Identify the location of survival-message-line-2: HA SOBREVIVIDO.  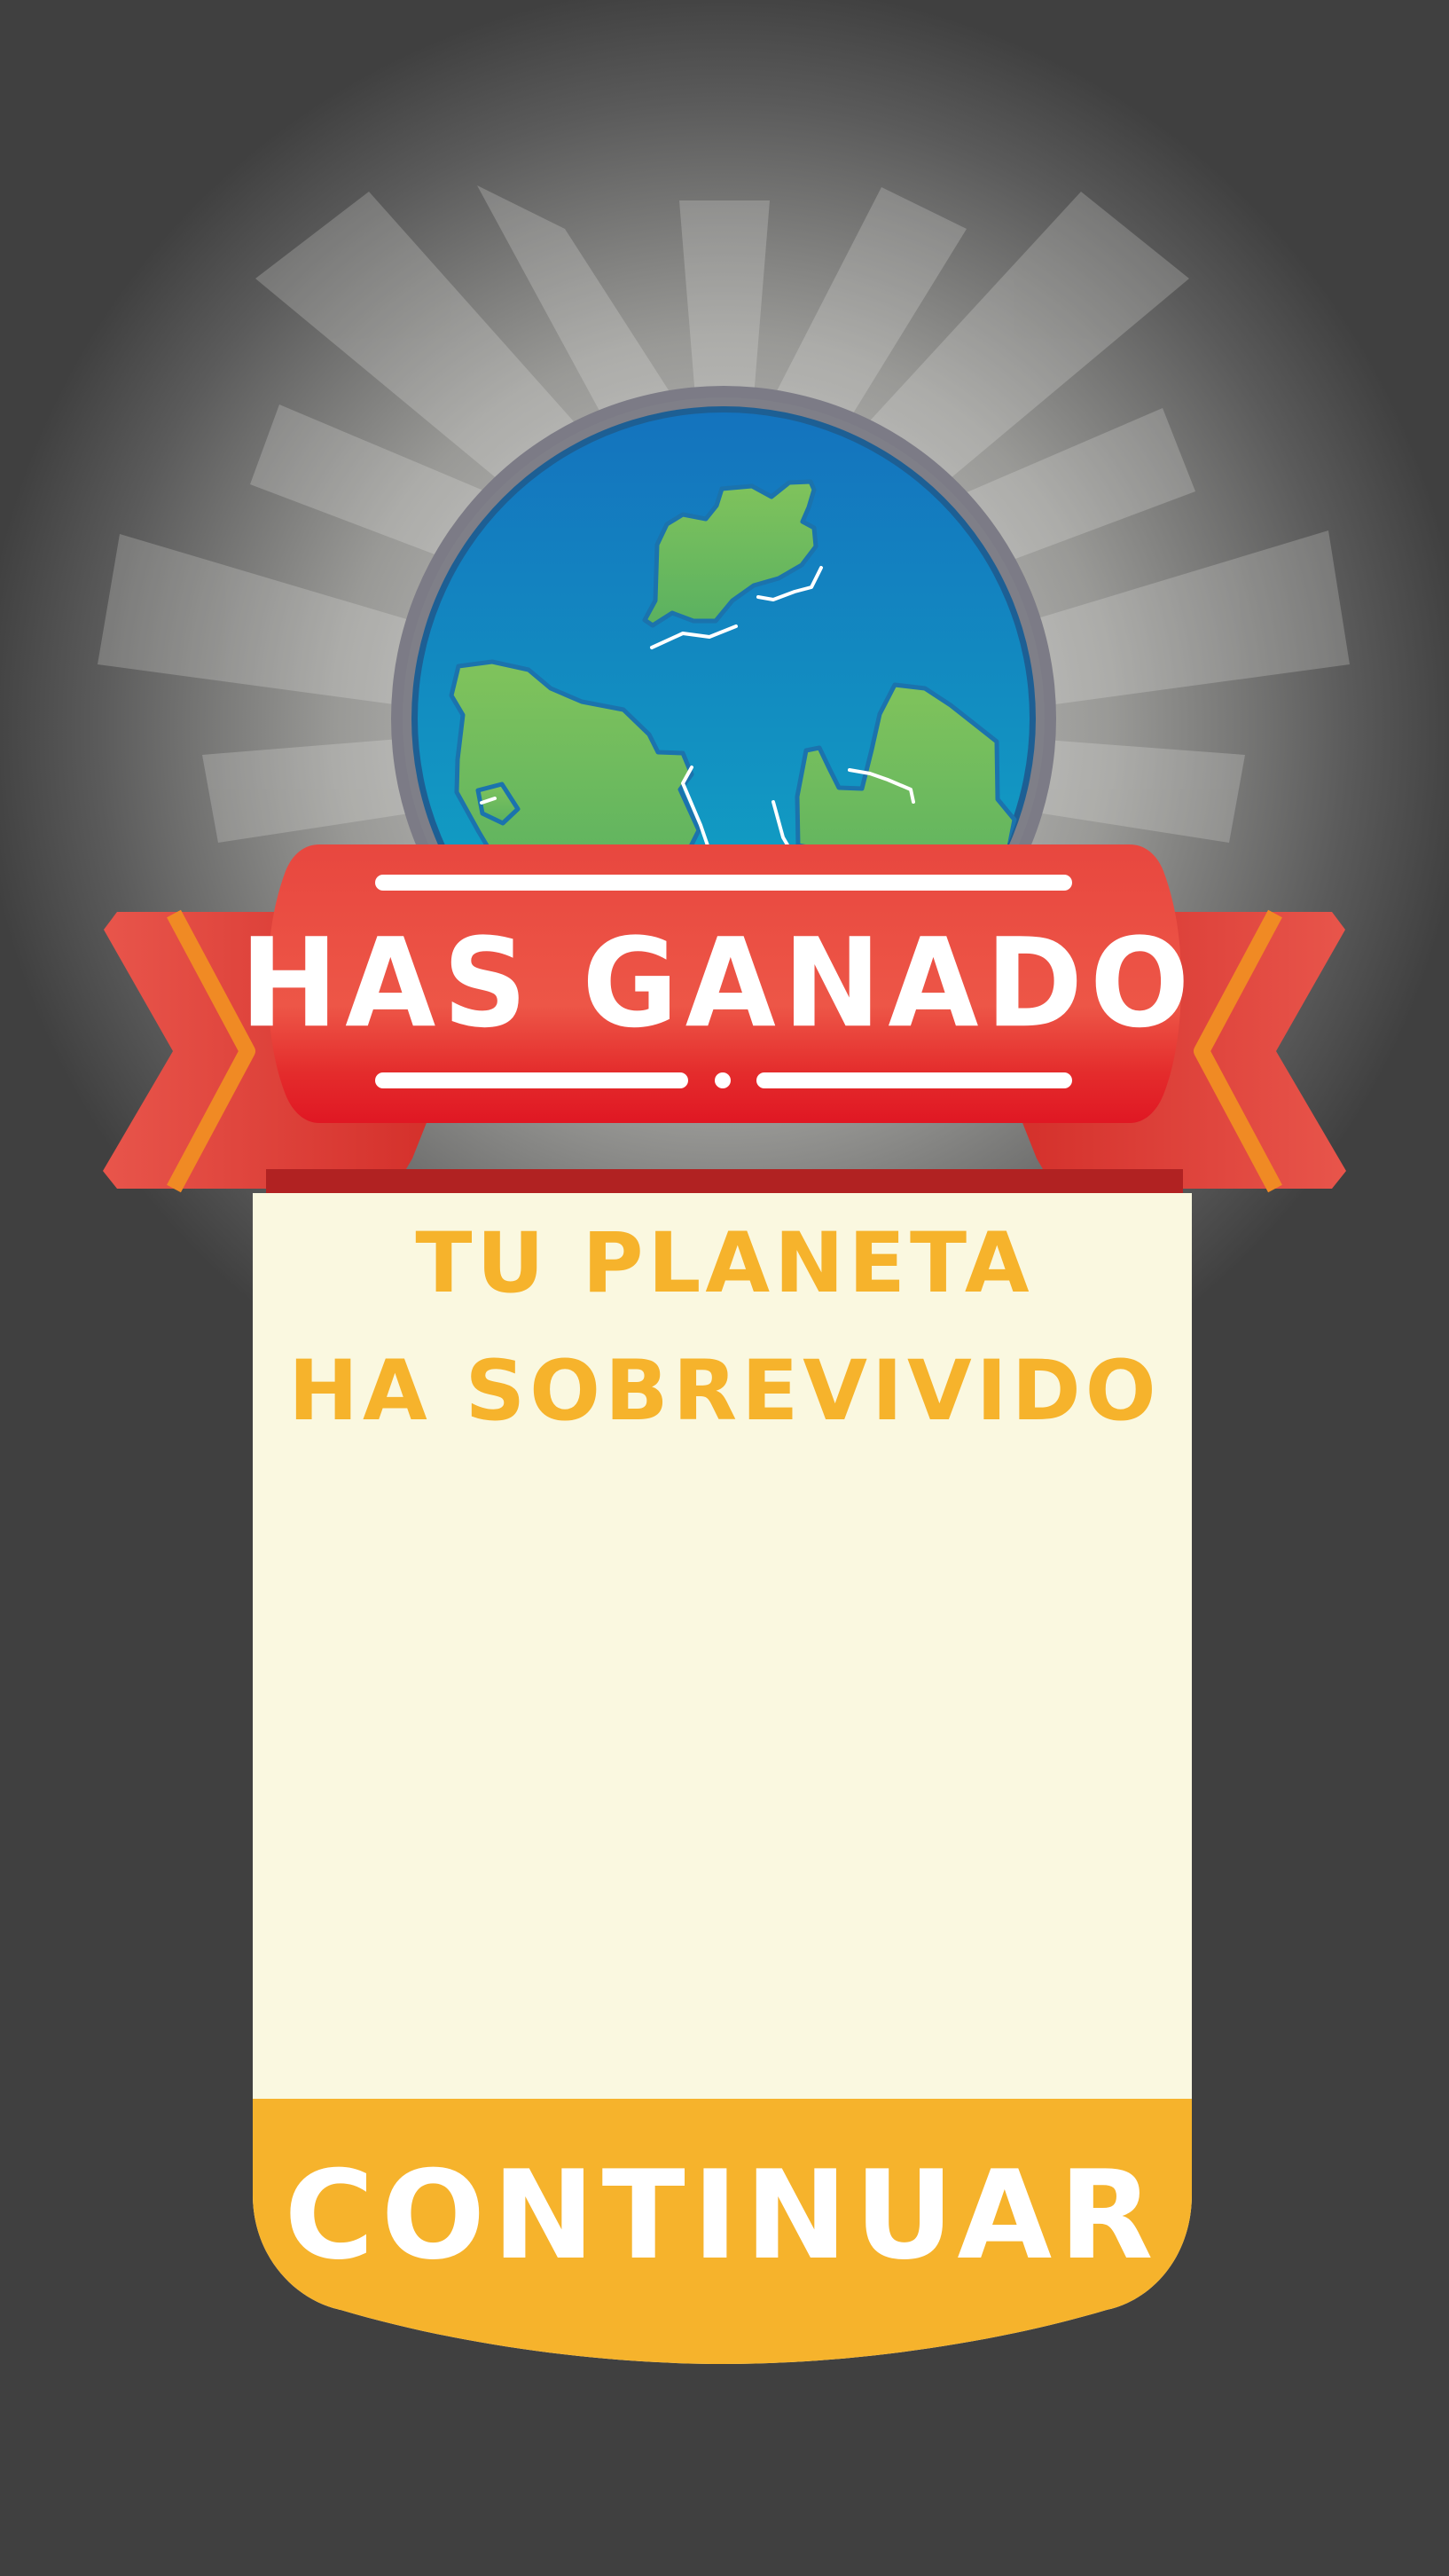
(724, 1391).